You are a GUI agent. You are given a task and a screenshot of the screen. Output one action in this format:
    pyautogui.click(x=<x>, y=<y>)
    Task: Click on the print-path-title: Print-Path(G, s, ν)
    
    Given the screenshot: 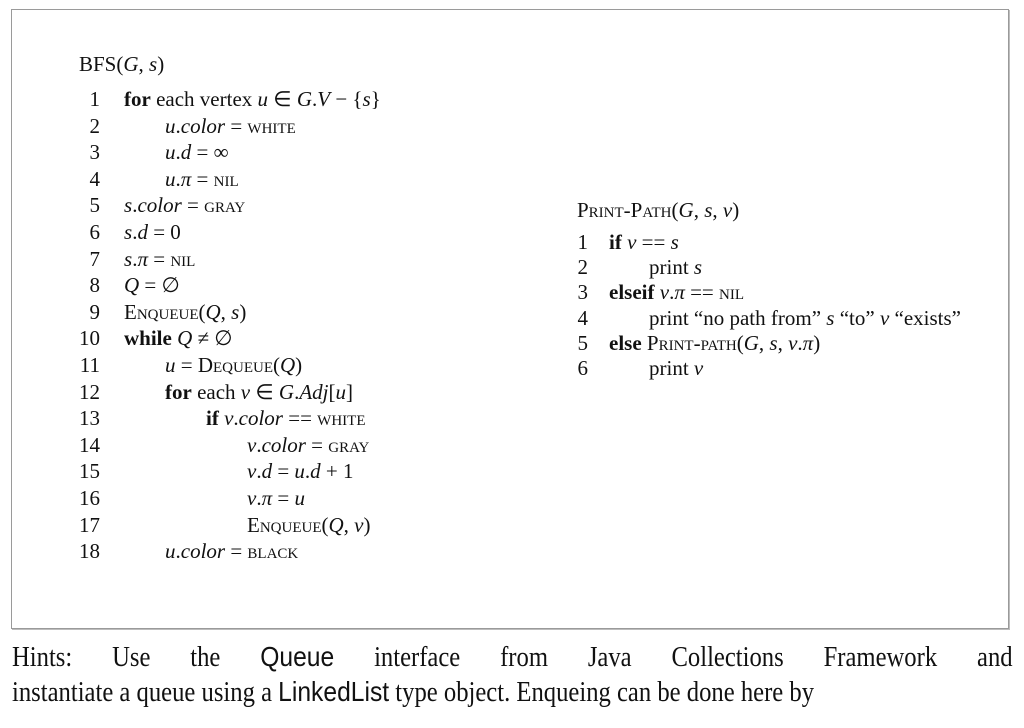 What is the action you would take?
    pyautogui.click(x=658, y=210)
    